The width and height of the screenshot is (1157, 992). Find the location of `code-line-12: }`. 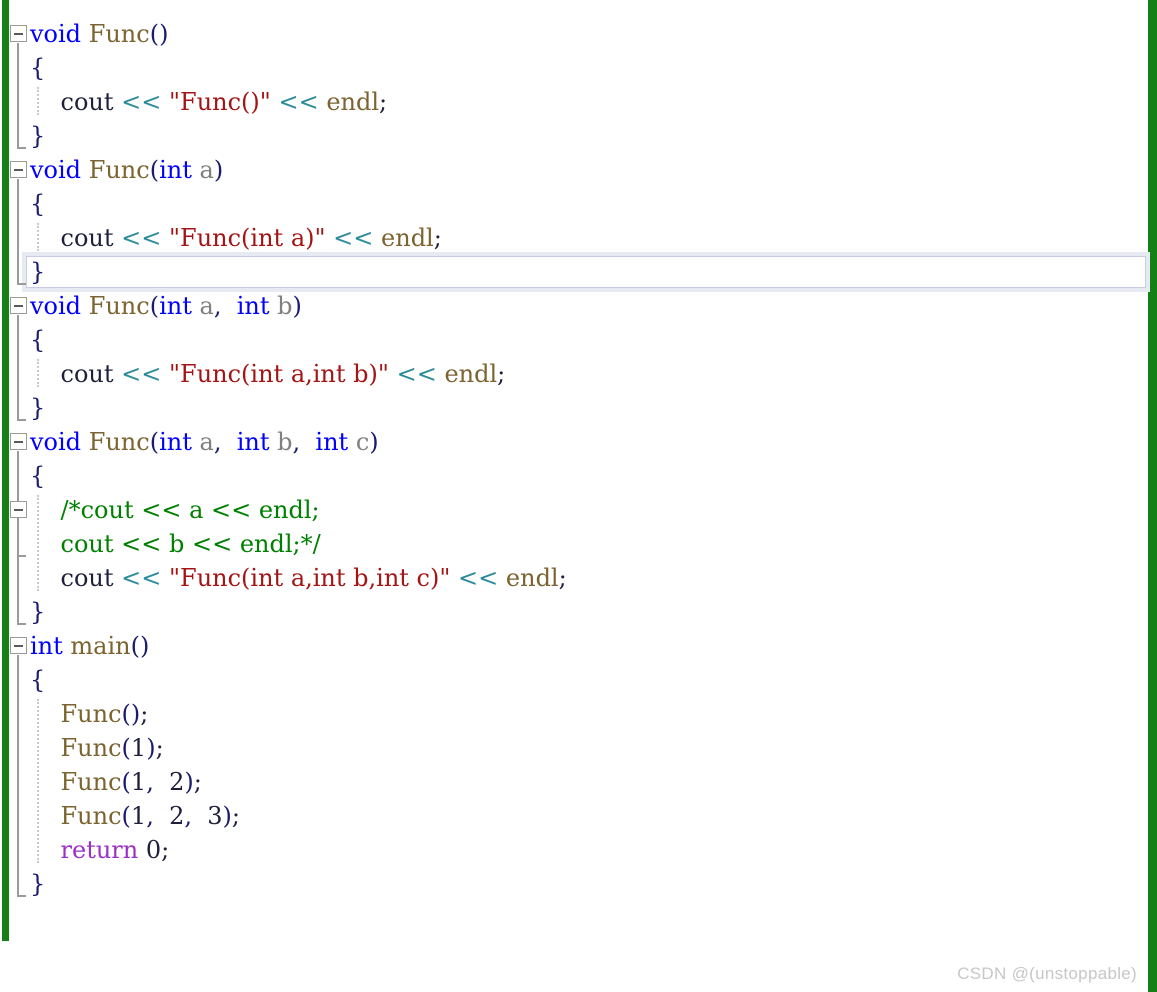

code-line-12: } is located at coordinates (574, 408).